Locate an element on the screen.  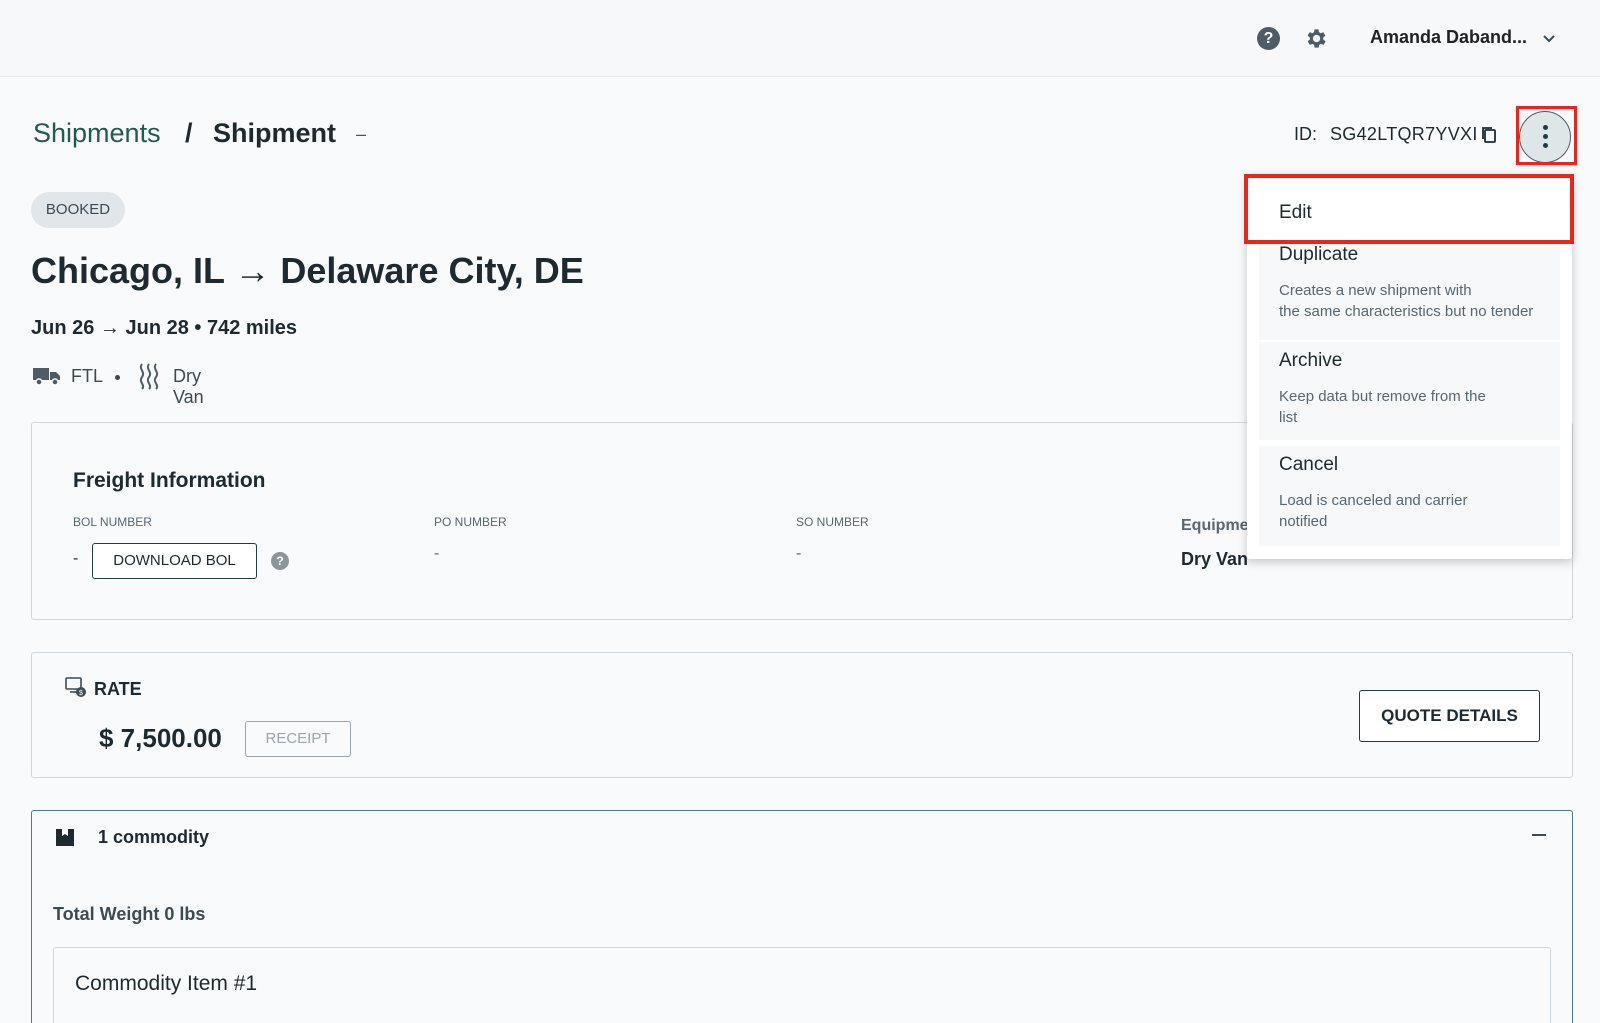
date-mileage-summary: Jun 26 → Jun 28 • 742 miles is located at coordinates (164, 328).